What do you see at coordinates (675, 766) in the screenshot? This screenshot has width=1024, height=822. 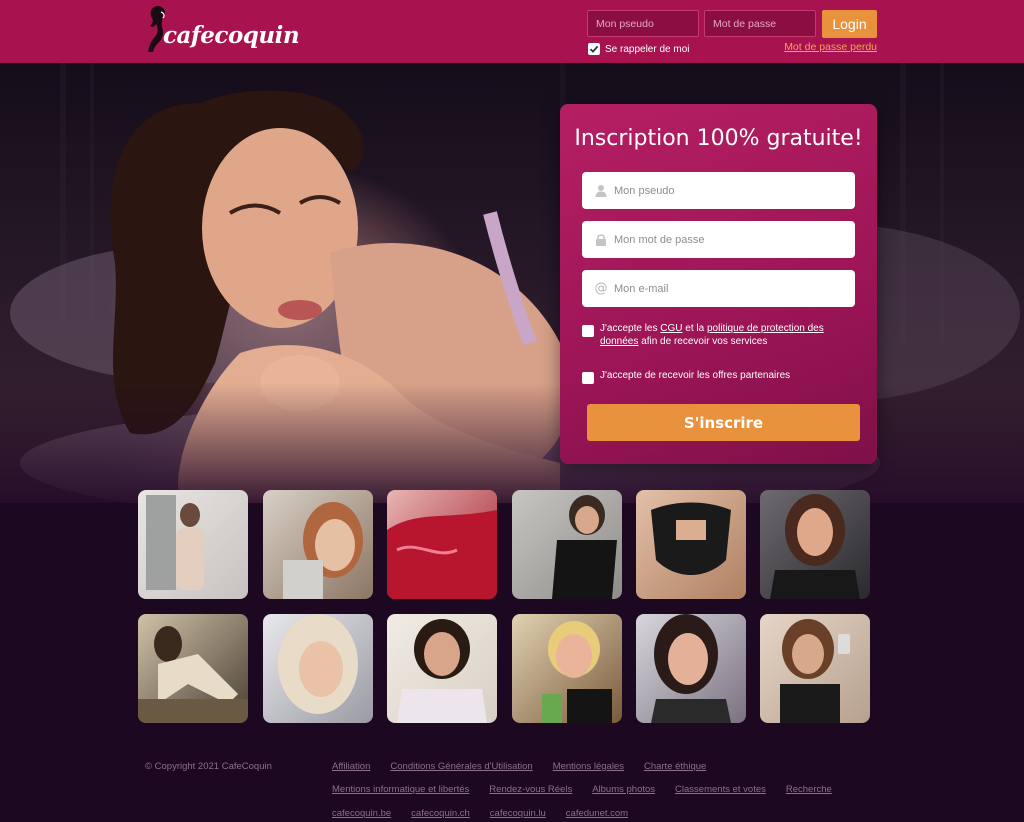 I see `footer-link-ethics: Charte éthique` at bounding box center [675, 766].